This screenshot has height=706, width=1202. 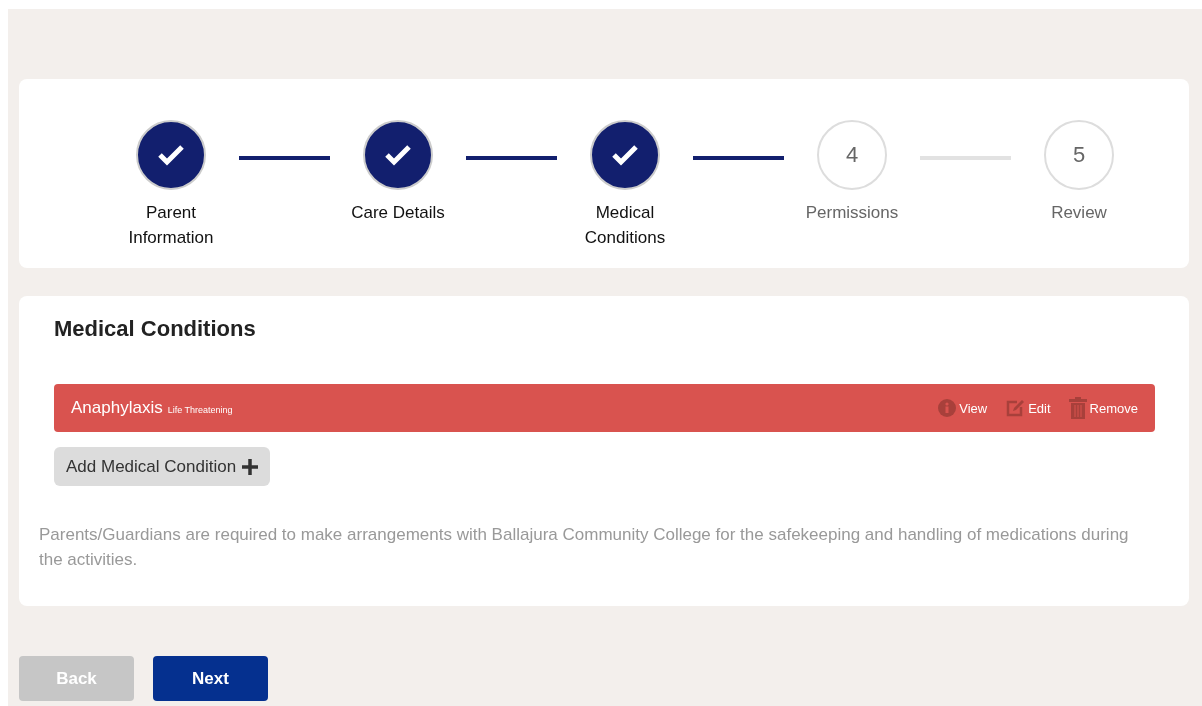 What do you see at coordinates (1077, 408) in the screenshot?
I see `trash-icon` at bounding box center [1077, 408].